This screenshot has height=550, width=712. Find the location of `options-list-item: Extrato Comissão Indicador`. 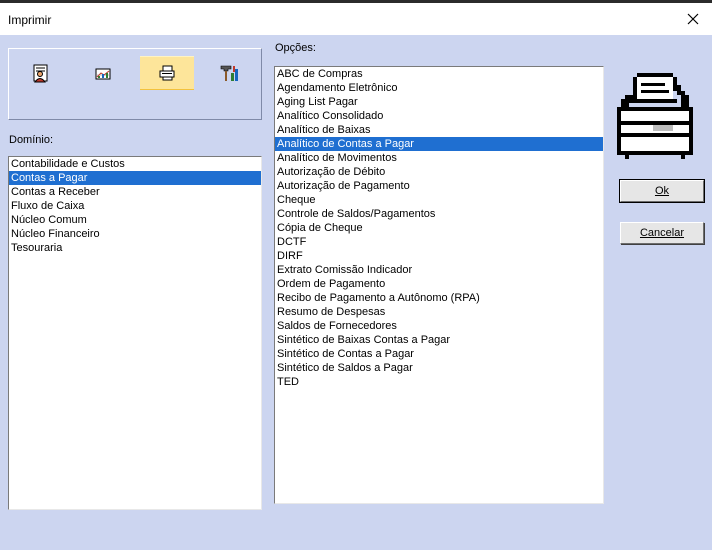

options-list-item: Extrato Comissão Indicador is located at coordinates (439, 270).